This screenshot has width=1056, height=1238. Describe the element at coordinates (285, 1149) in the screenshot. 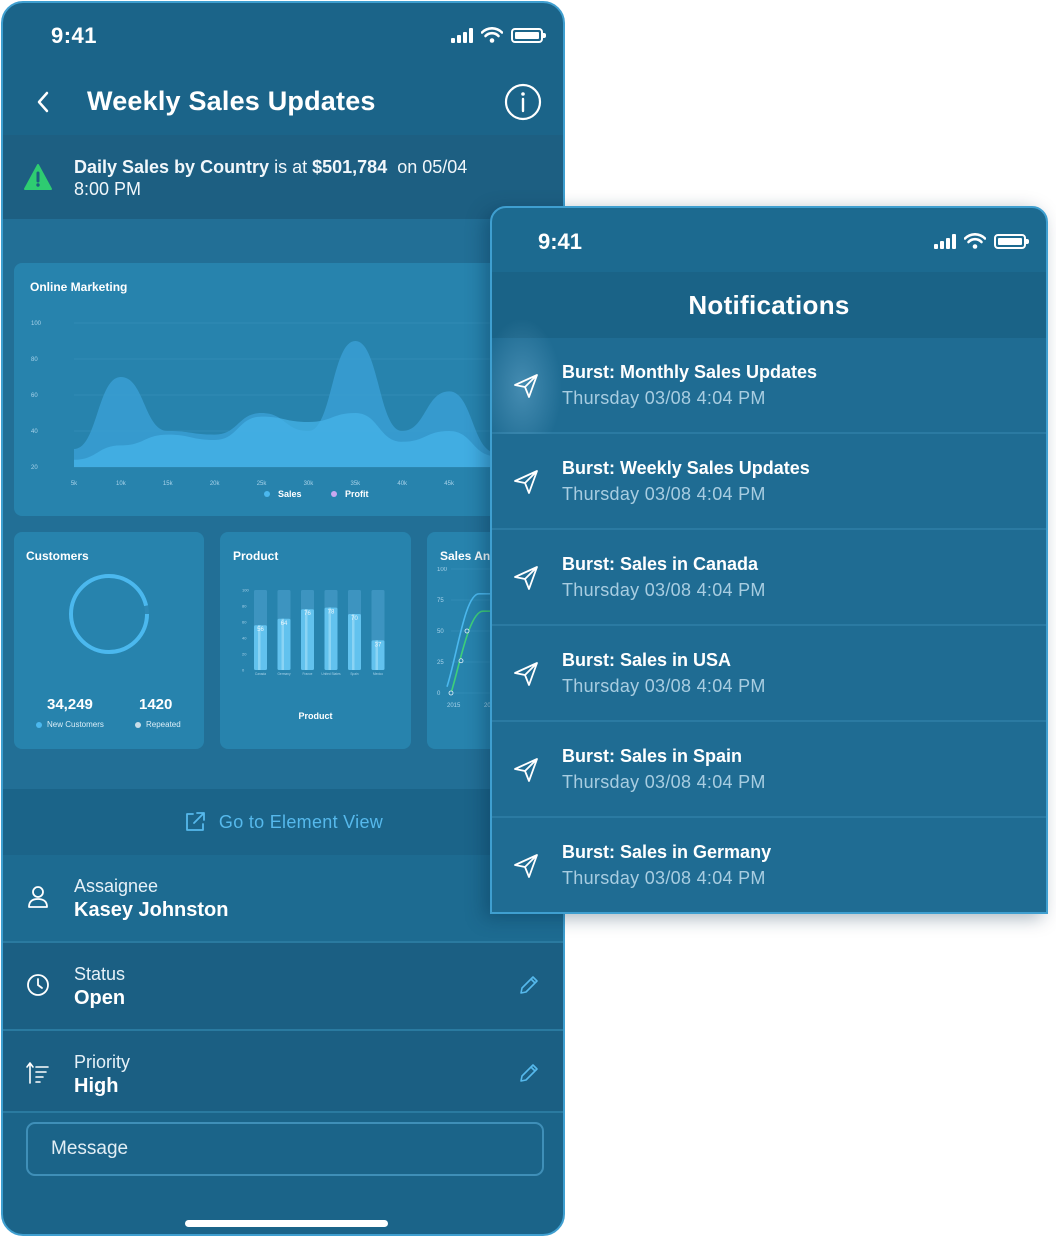

I see `message-input` at that location.